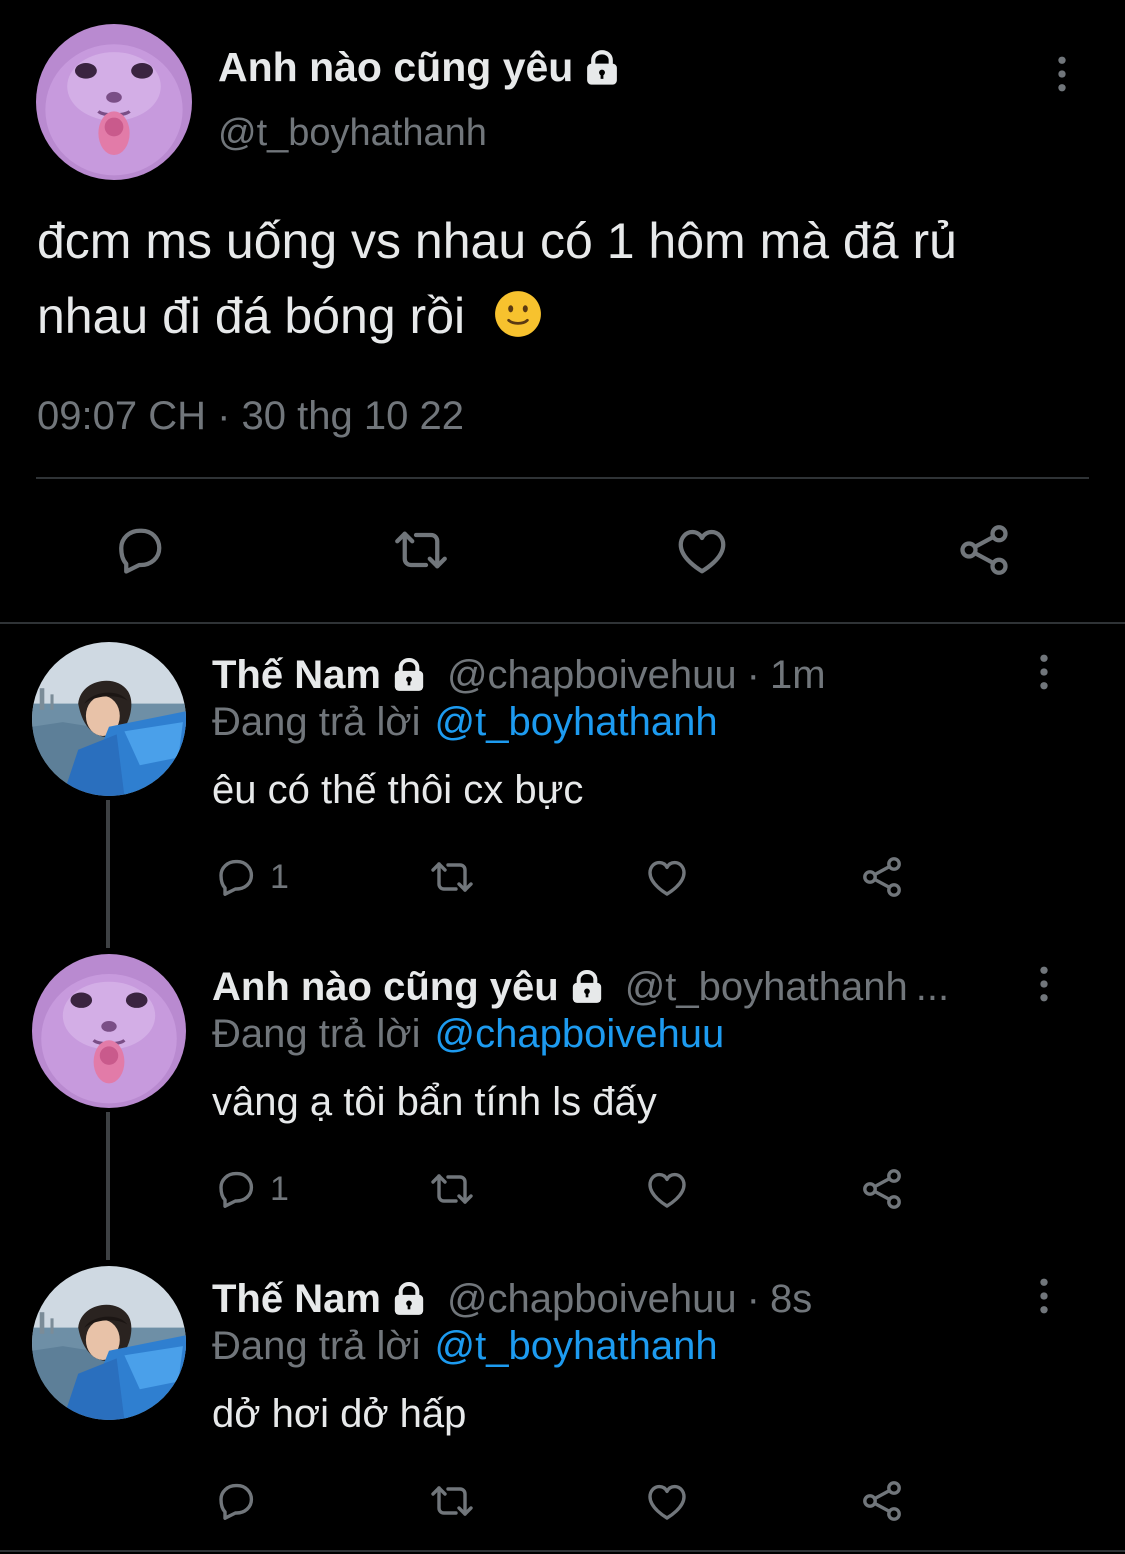 This screenshot has width=1125, height=1554. What do you see at coordinates (396, 67) in the screenshot?
I see `author-name-text: Anh nào cũng yêu` at bounding box center [396, 67].